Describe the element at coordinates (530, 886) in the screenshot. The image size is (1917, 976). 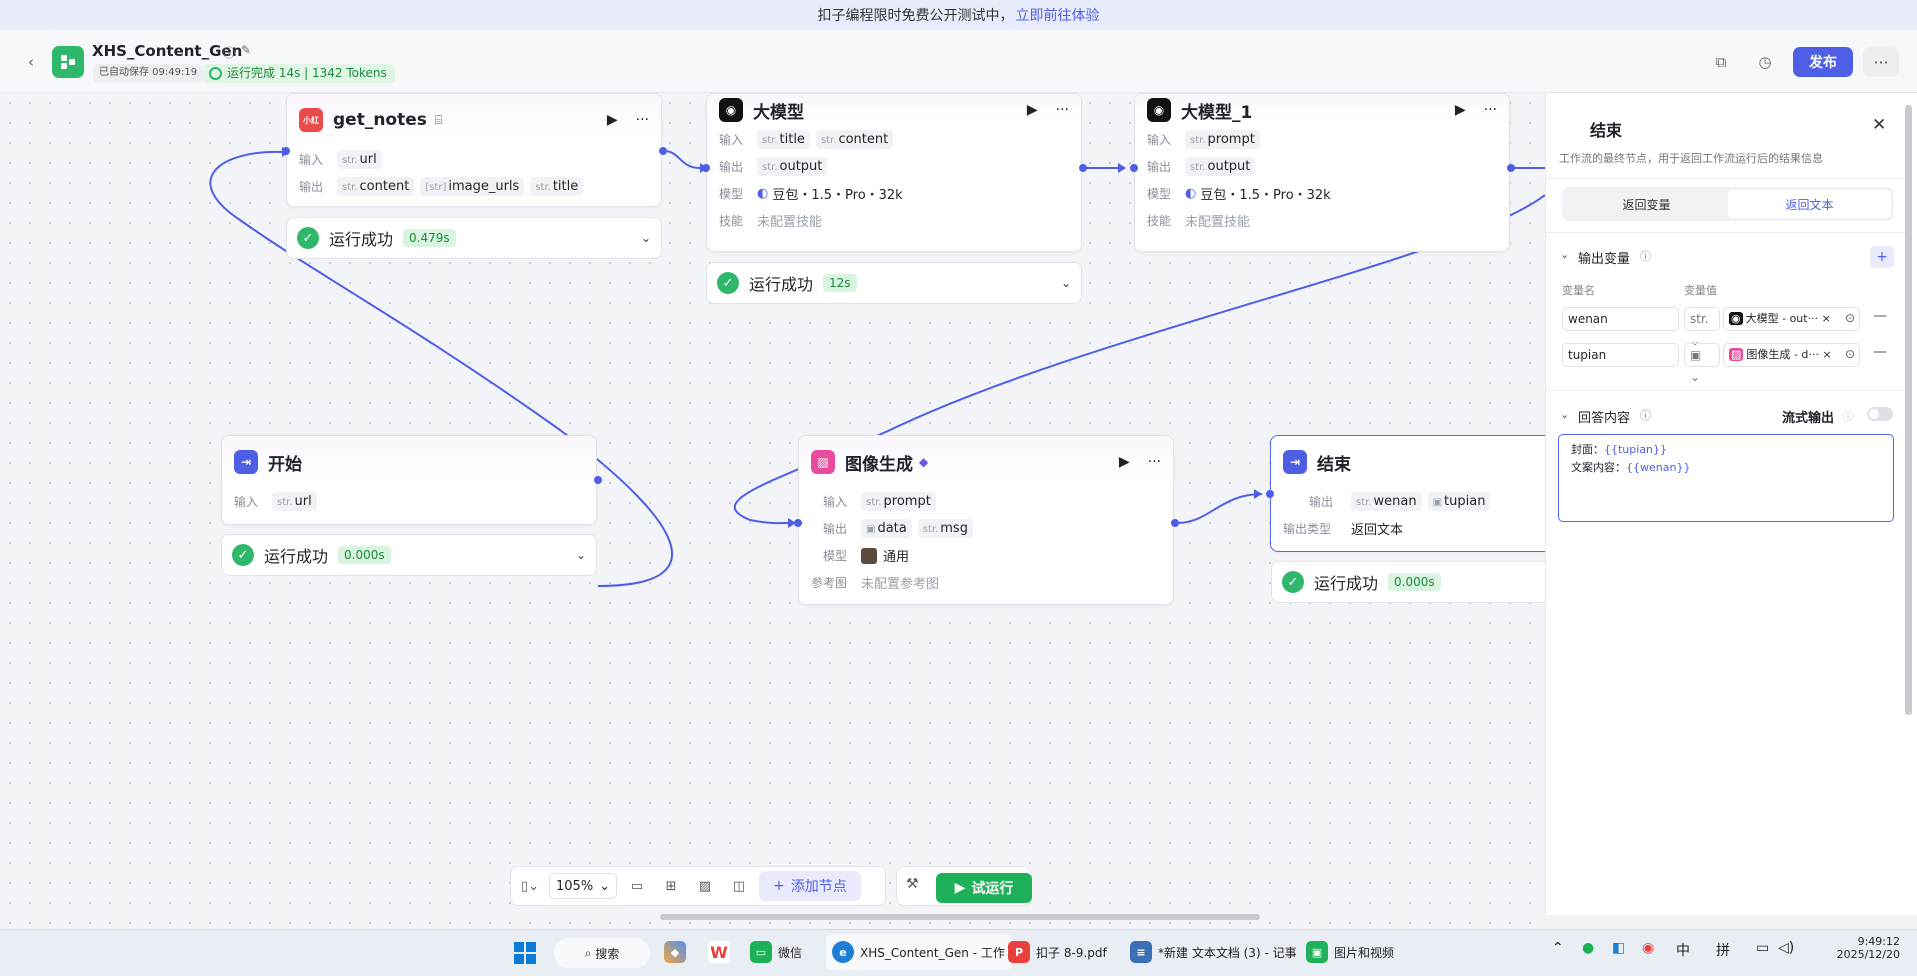
I see `mouse-mode-icon: ▯⌄` at that location.